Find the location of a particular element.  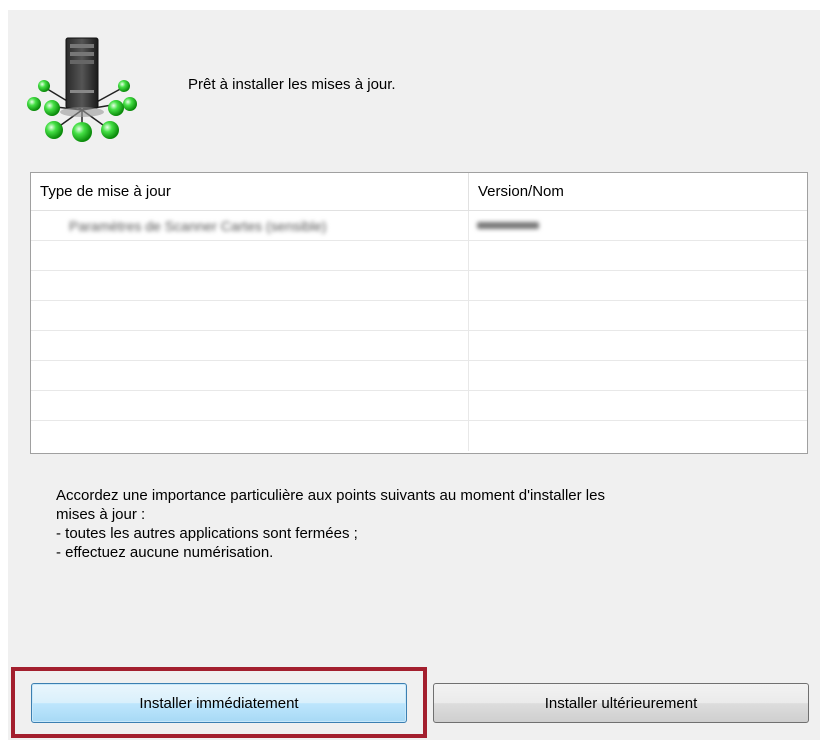

cell-update-type: Paramètres de Scanner Cartes (sensible) is located at coordinates (250, 225).